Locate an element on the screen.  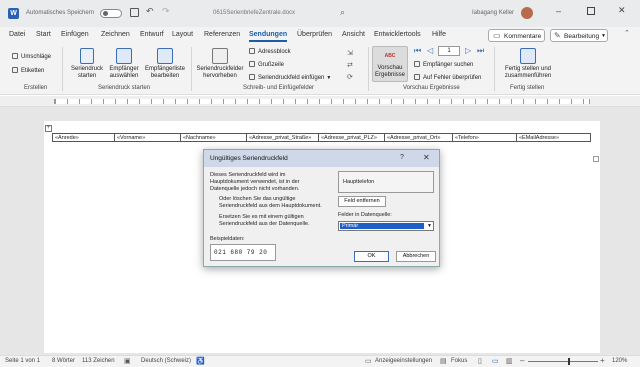
sample-data-value: 021 680 79 20 is located at coordinates (241, 252).